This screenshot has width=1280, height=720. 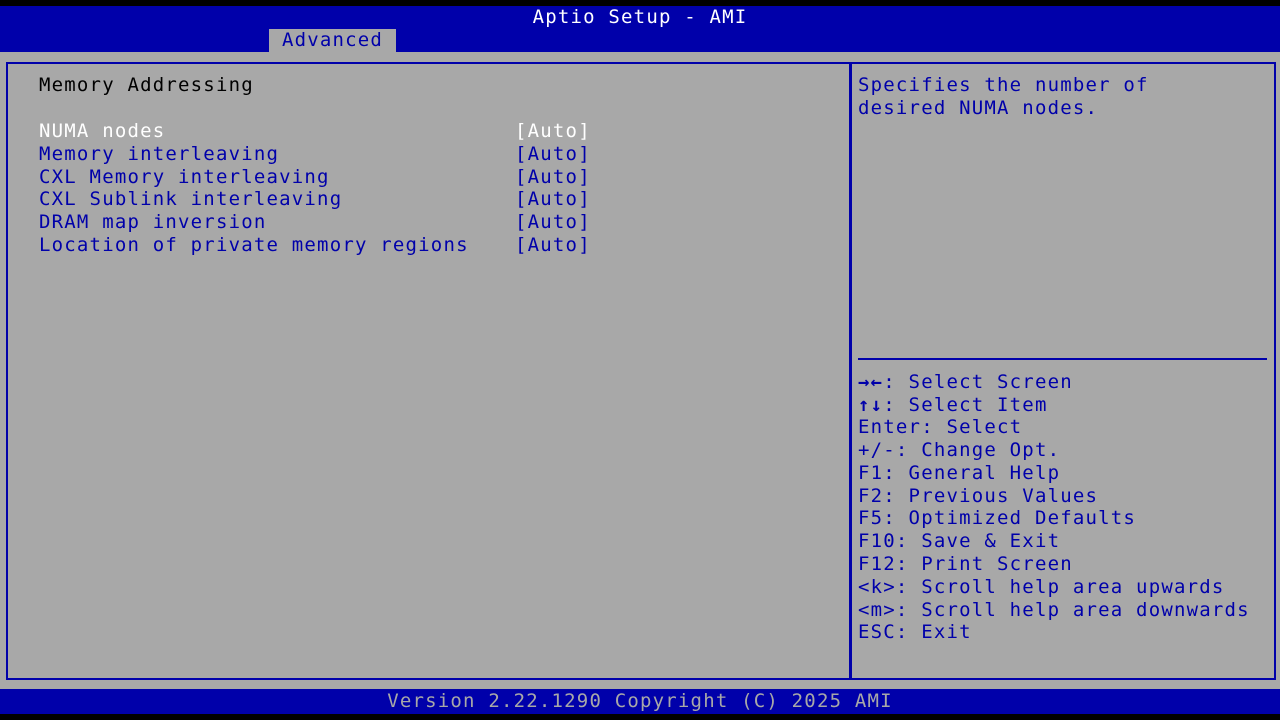 I want to click on help-text-line: desired NUMA nodes., so click(x=978, y=108).